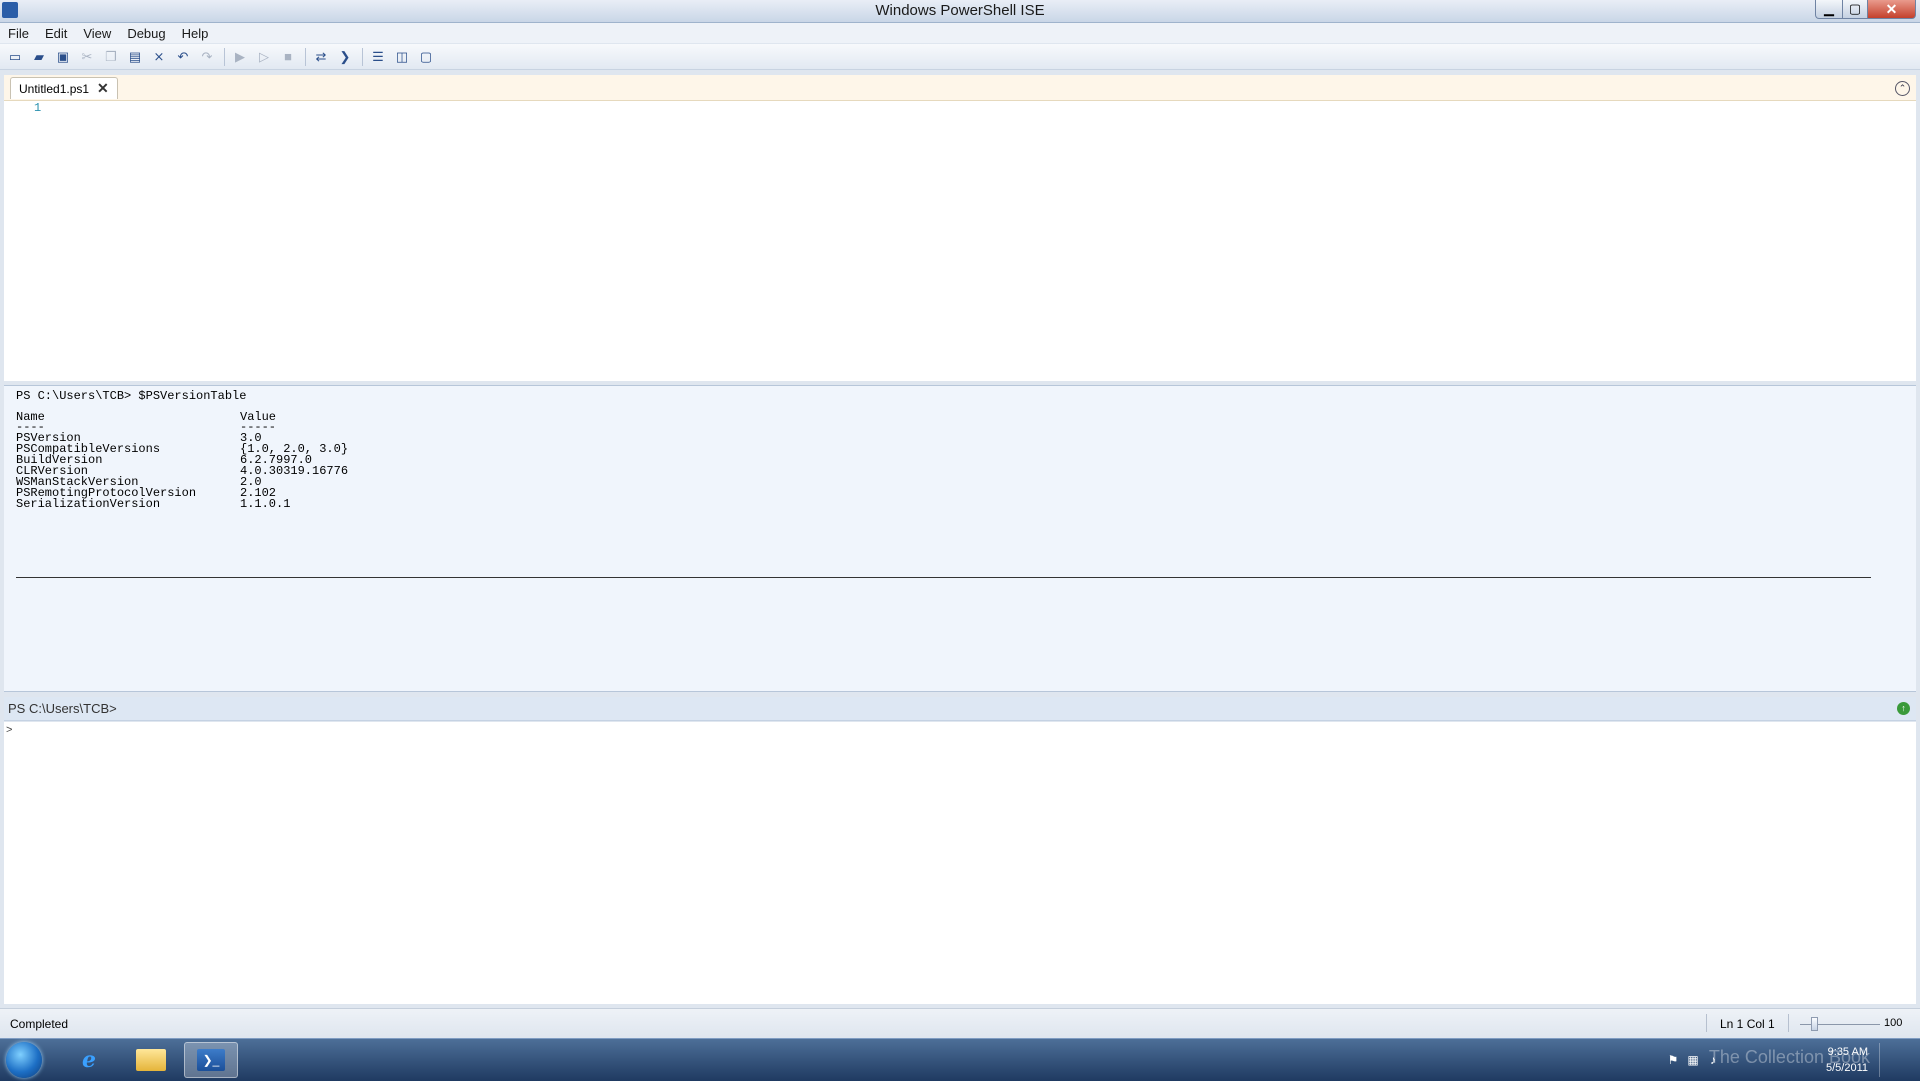 This screenshot has width=1920, height=1081. Describe the element at coordinates (345, 57) in the screenshot. I see `powershell-icon: ❯` at that location.